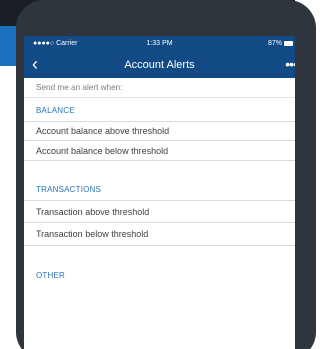 The image size is (320, 349). I want to click on status-time: 1:33 PM, so click(159, 43).